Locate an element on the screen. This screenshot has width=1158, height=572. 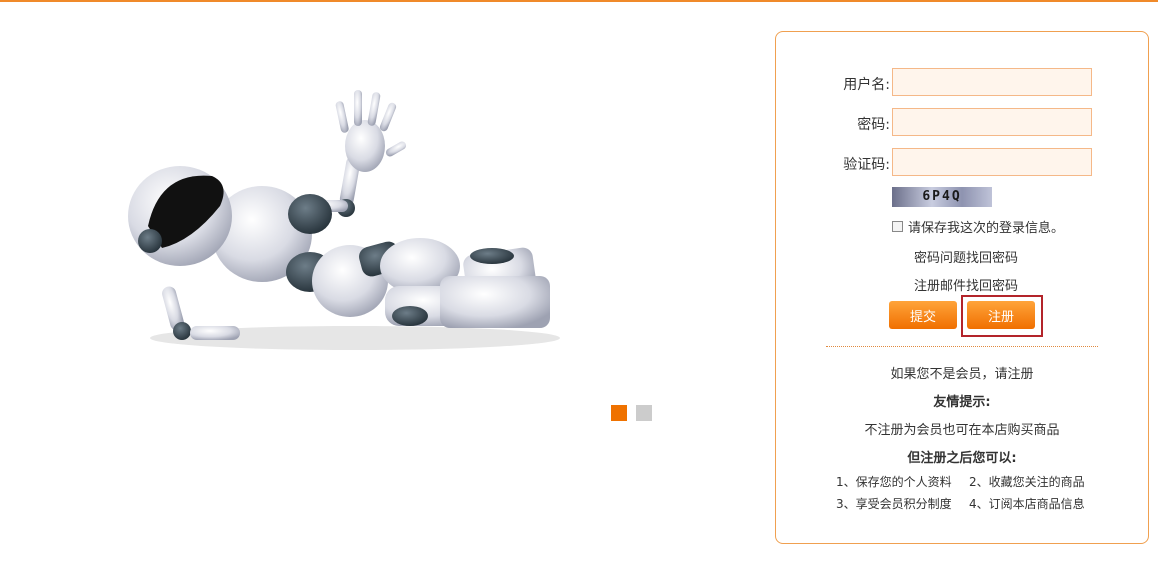
after-register-title: 但注册之后您可以: is located at coordinates (962, 458).